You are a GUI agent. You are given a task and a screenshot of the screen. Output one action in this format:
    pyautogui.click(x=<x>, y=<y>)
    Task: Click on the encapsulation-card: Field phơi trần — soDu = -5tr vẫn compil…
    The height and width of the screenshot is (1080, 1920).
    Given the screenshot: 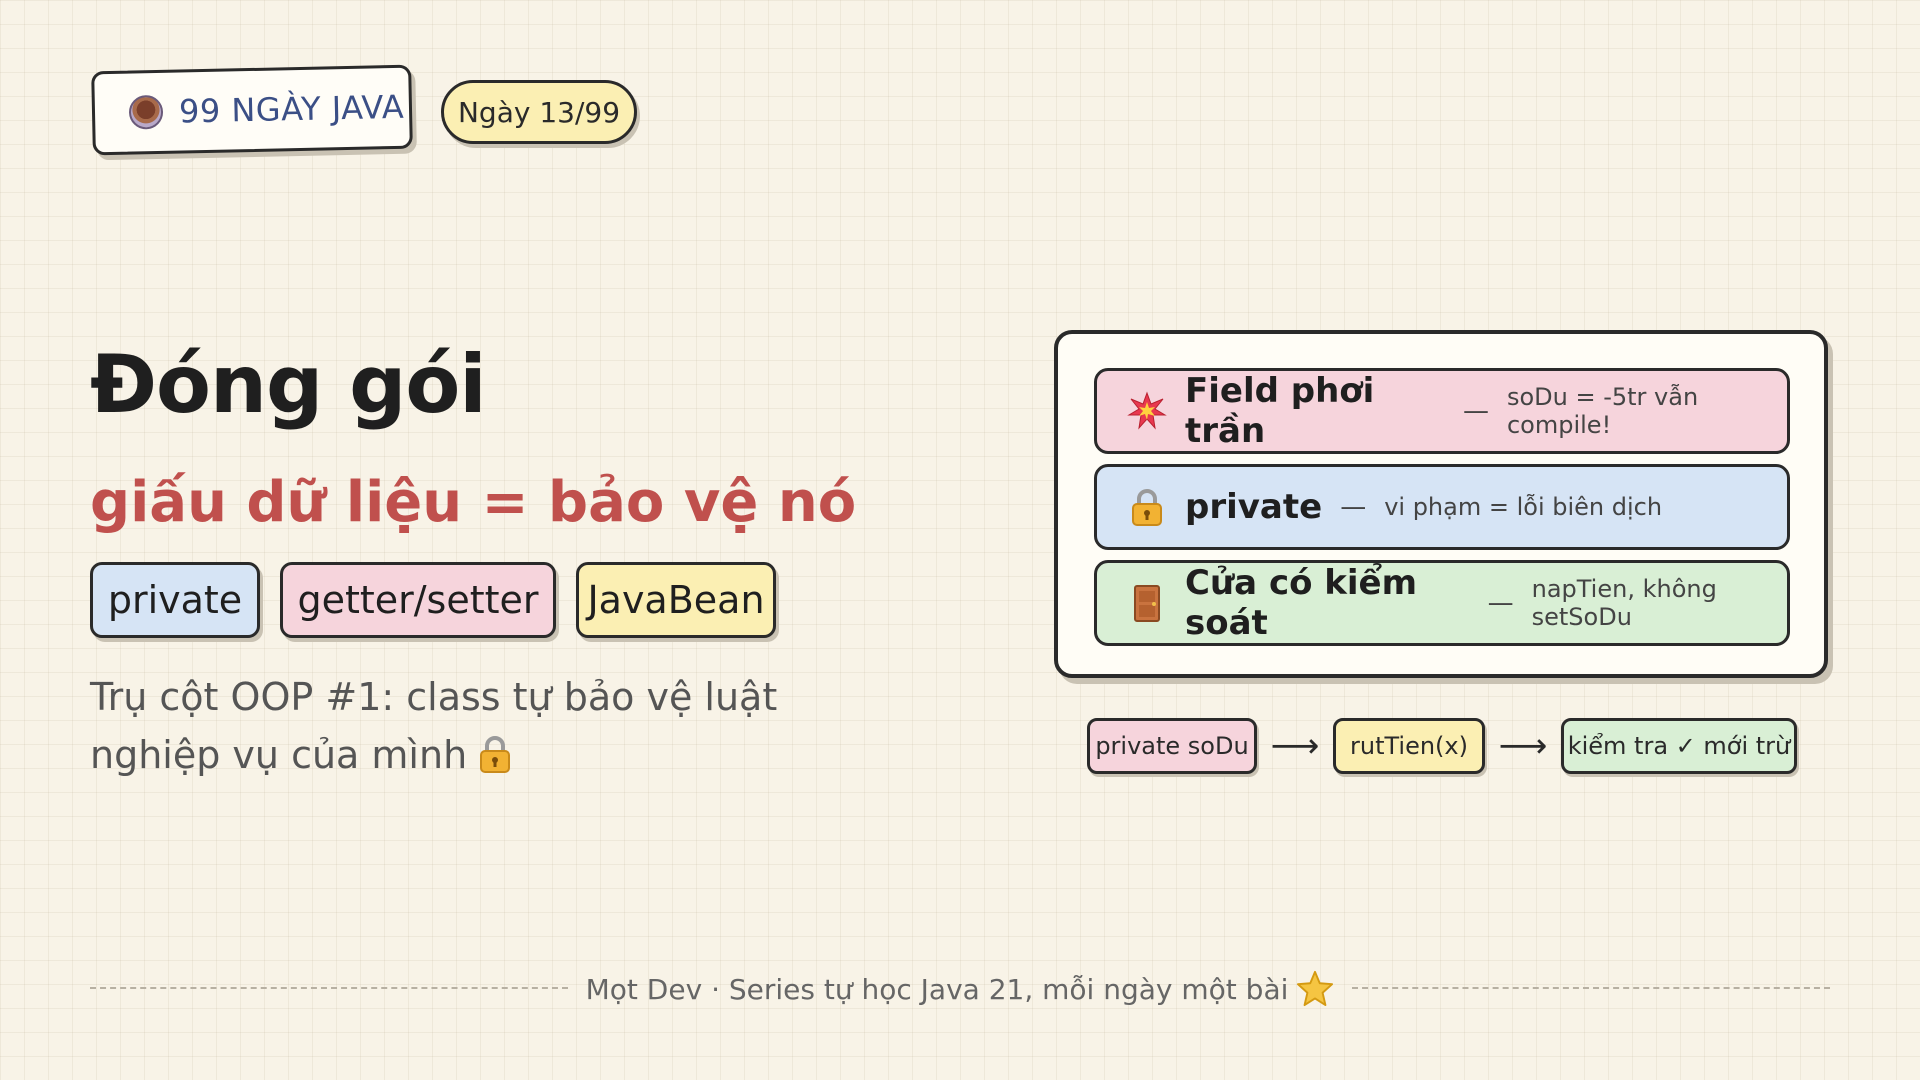 What is the action you would take?
    pyautogui.click(x=1441, y=504)
    